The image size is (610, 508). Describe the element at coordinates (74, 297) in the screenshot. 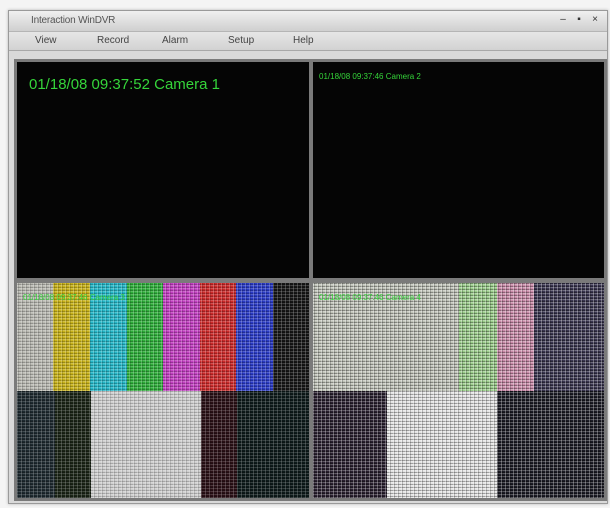

I see `camera-3-overlay: 01/18/08 09:37:46 Camera 3` at that location.